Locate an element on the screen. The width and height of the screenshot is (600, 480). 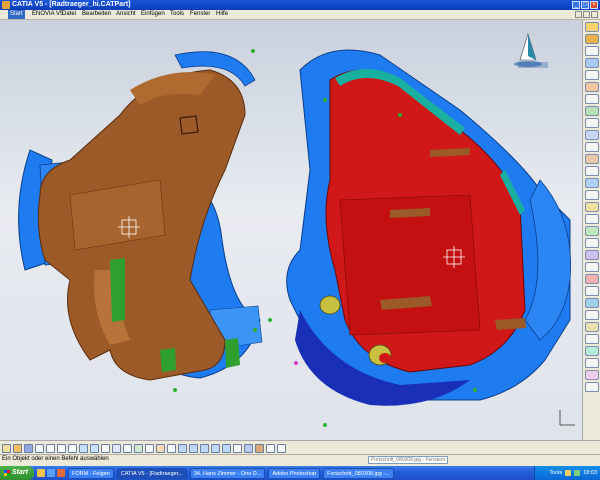
close-button: × is located at coordinates (594, 5).